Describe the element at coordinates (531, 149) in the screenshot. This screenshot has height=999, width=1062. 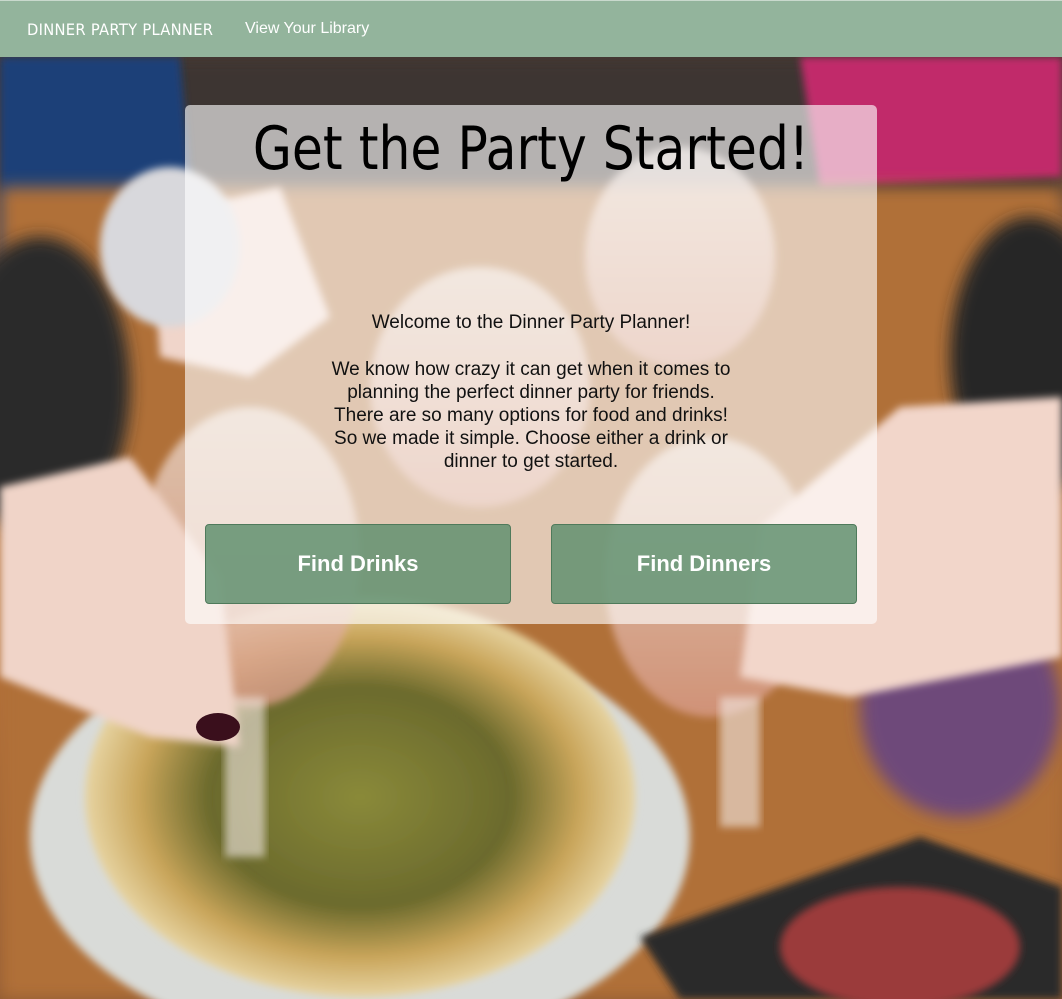
I see `page-title: Get the Party Started!` at that location.